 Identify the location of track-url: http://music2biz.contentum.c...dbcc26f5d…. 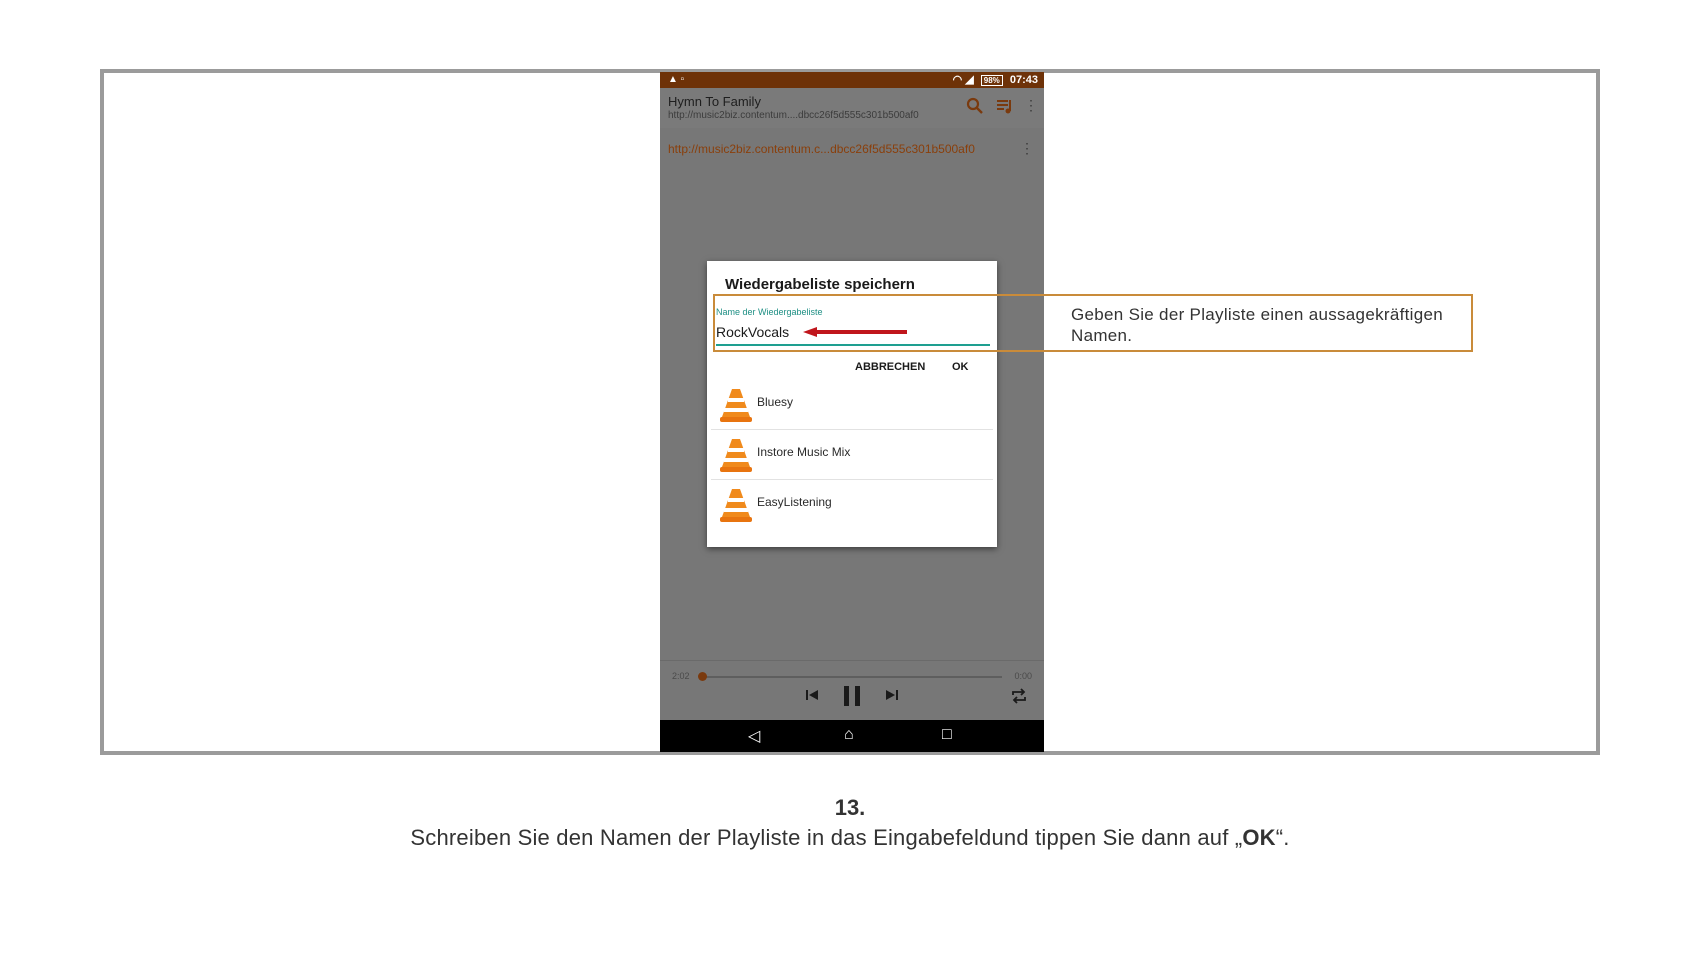
(821, 149).